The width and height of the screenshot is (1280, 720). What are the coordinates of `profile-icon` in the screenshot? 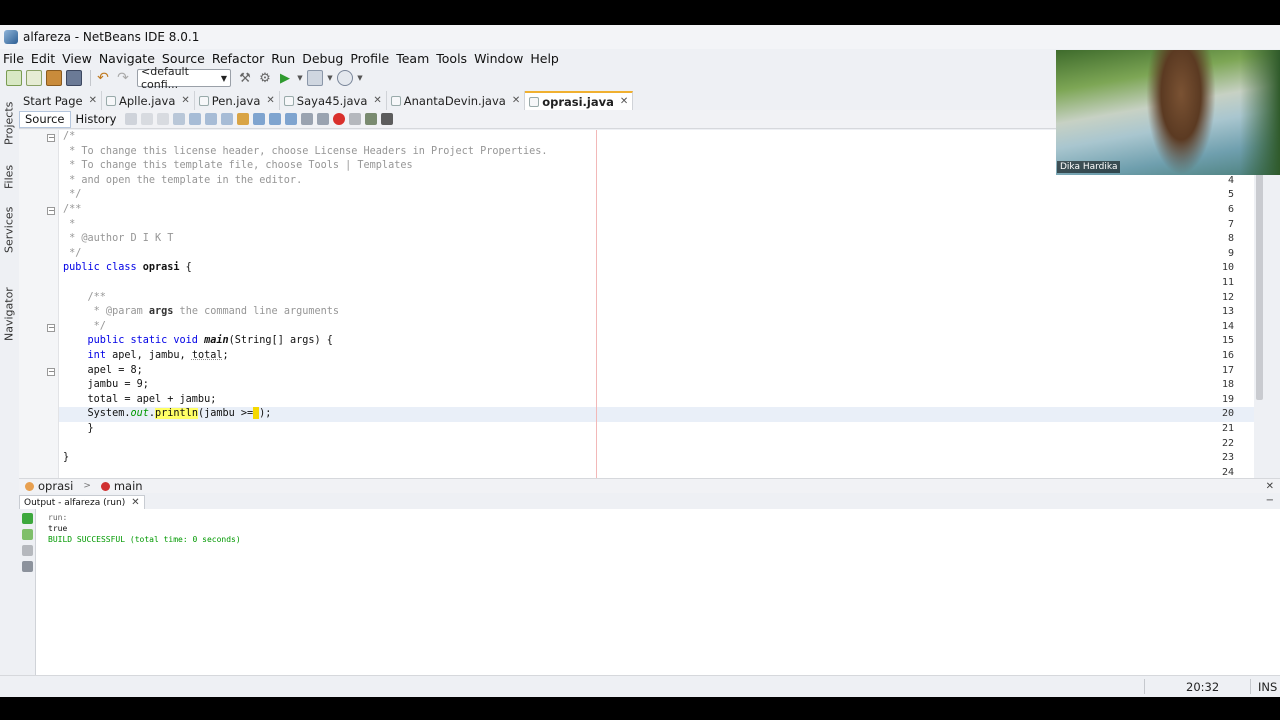 It's located at (345, 78).